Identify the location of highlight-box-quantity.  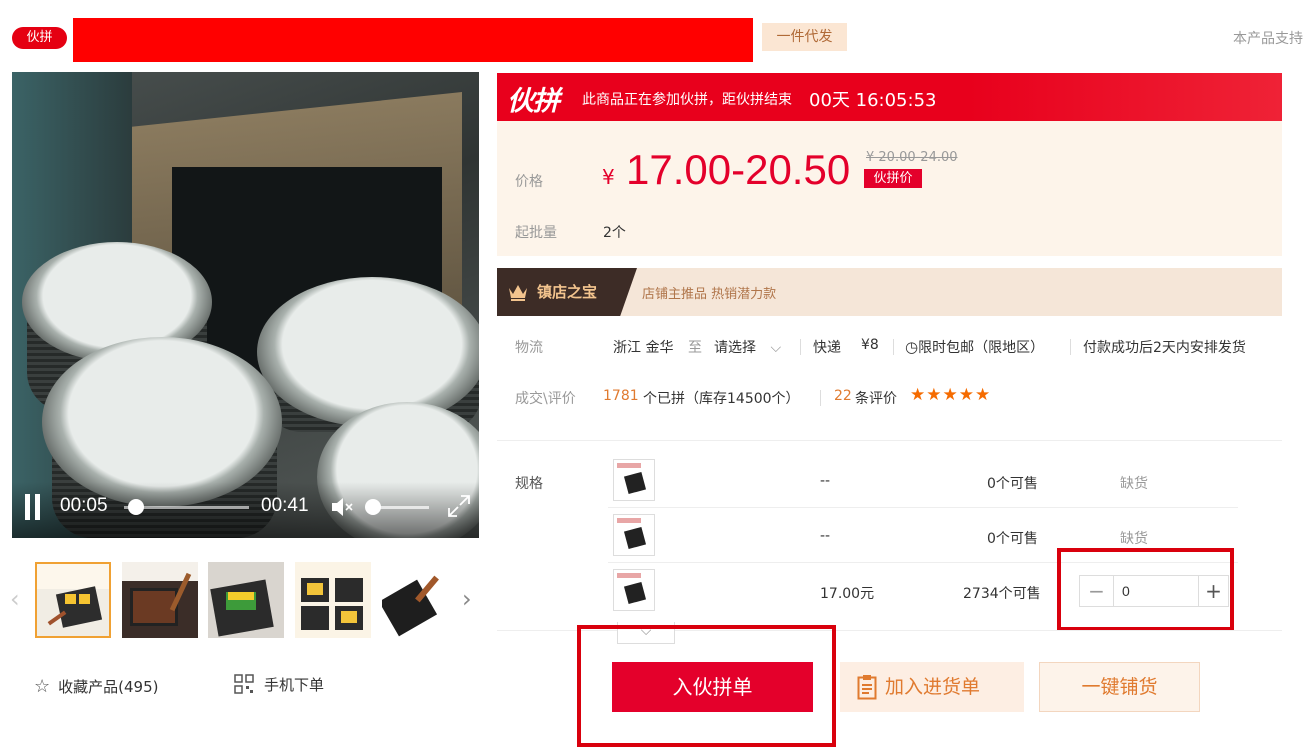
(1145, 589).